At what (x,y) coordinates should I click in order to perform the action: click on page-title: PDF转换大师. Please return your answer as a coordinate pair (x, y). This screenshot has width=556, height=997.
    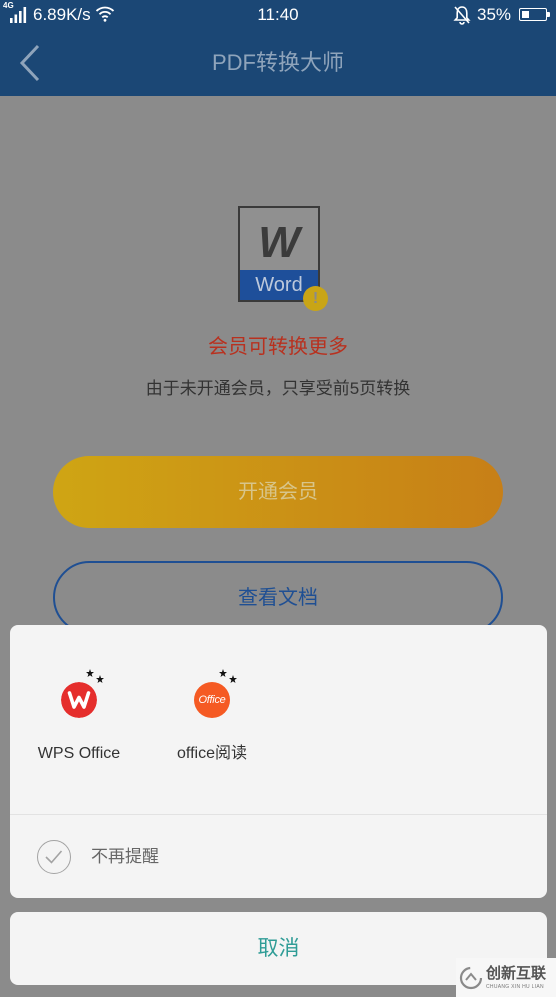
    Looking at the image, I should click on (277, 62).